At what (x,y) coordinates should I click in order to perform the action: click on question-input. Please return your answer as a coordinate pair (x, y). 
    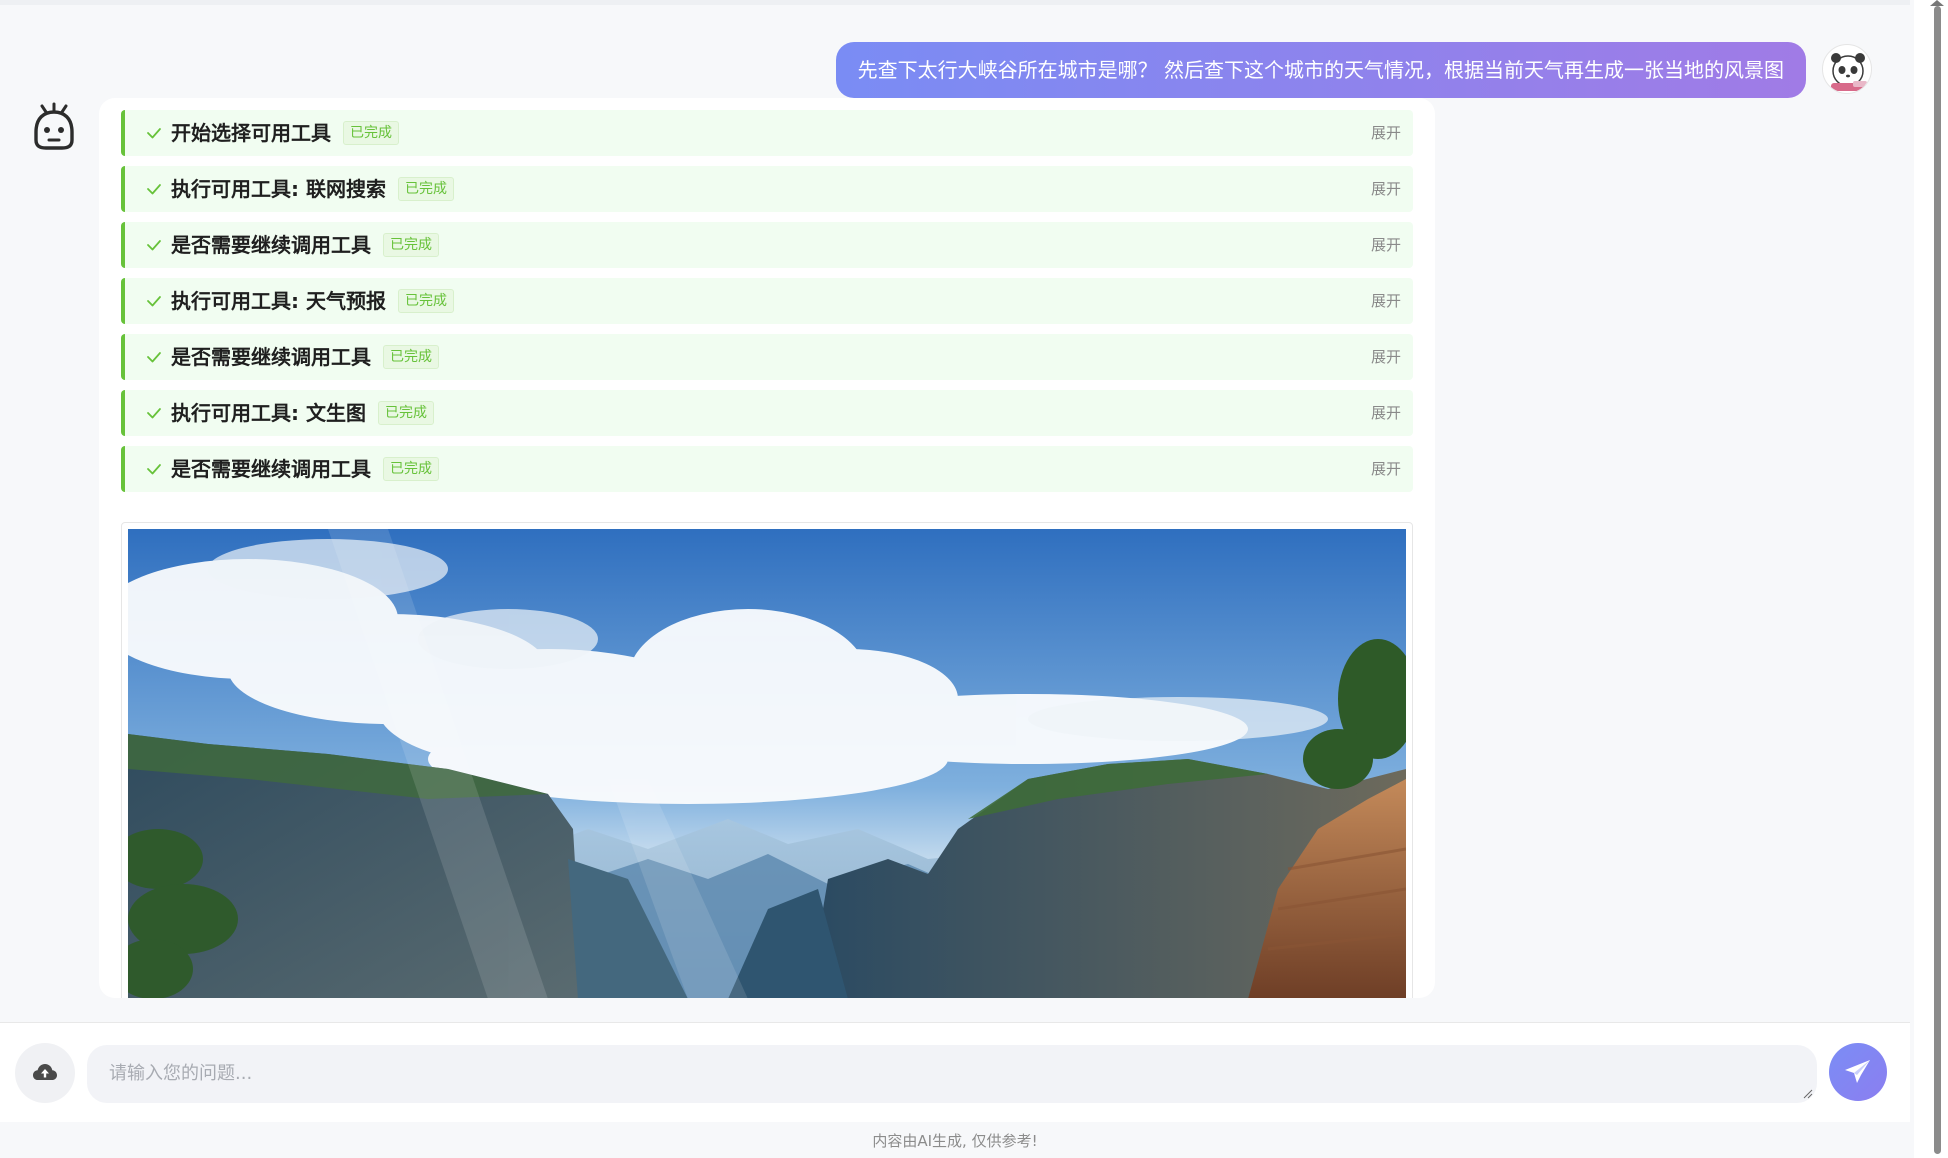
    Looking at the image, I should click on (952, 1074).